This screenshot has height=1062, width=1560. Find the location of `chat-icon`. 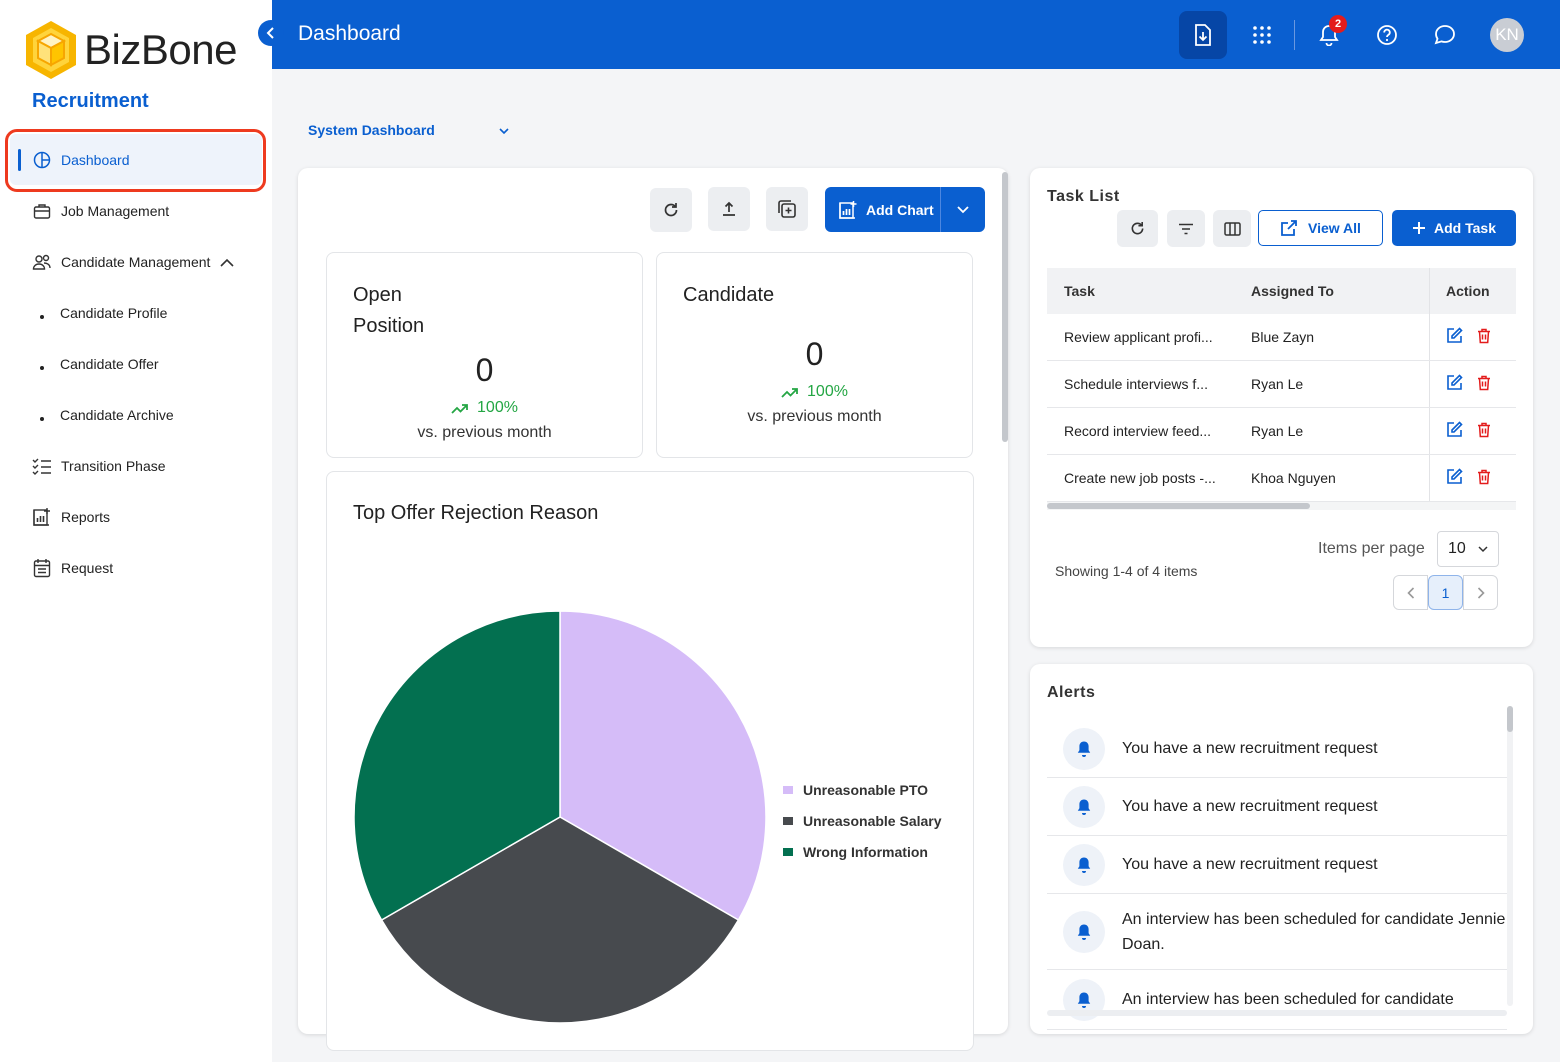

chat-icon is located at coordinates (1444, 35).